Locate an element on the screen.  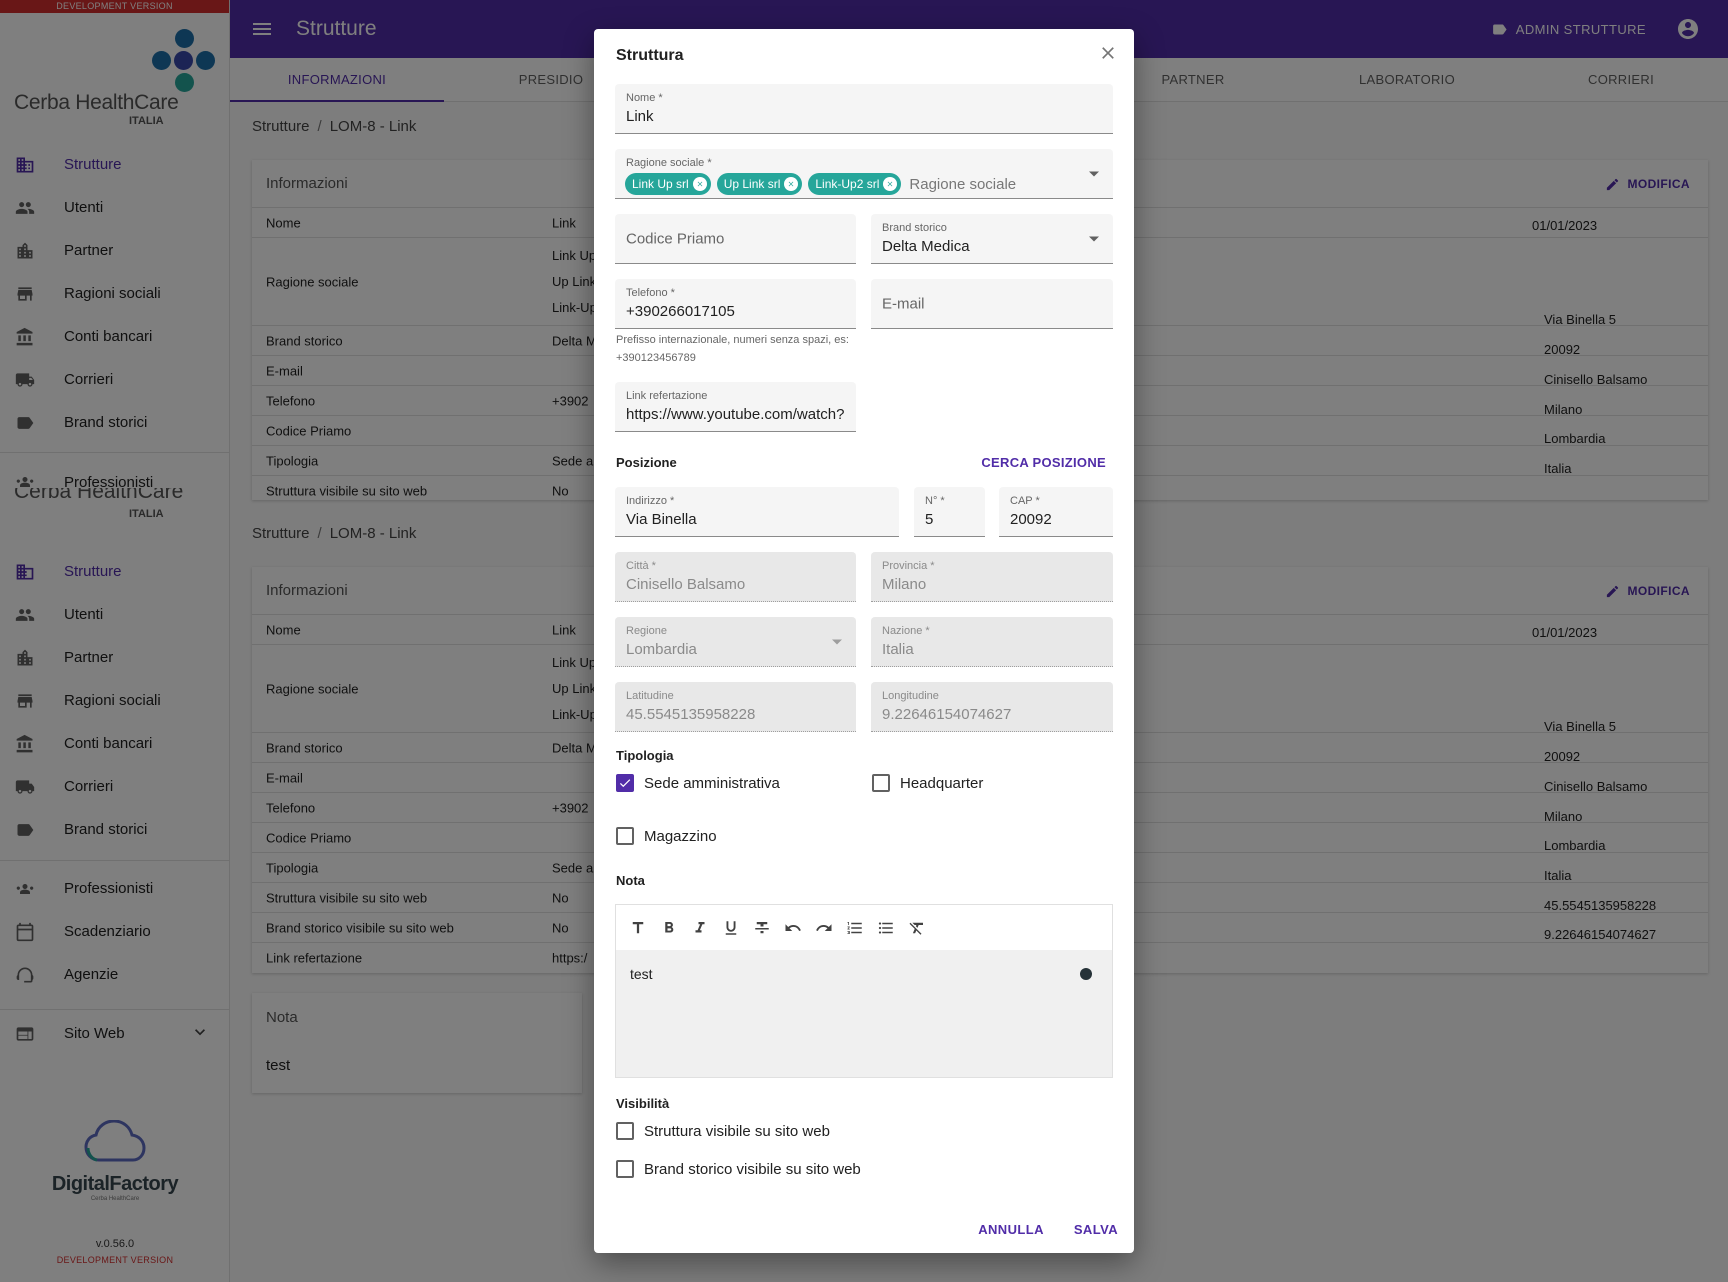
checkbox-label: Brand storico visibile su sito web is located at coordinates (752, 1169).